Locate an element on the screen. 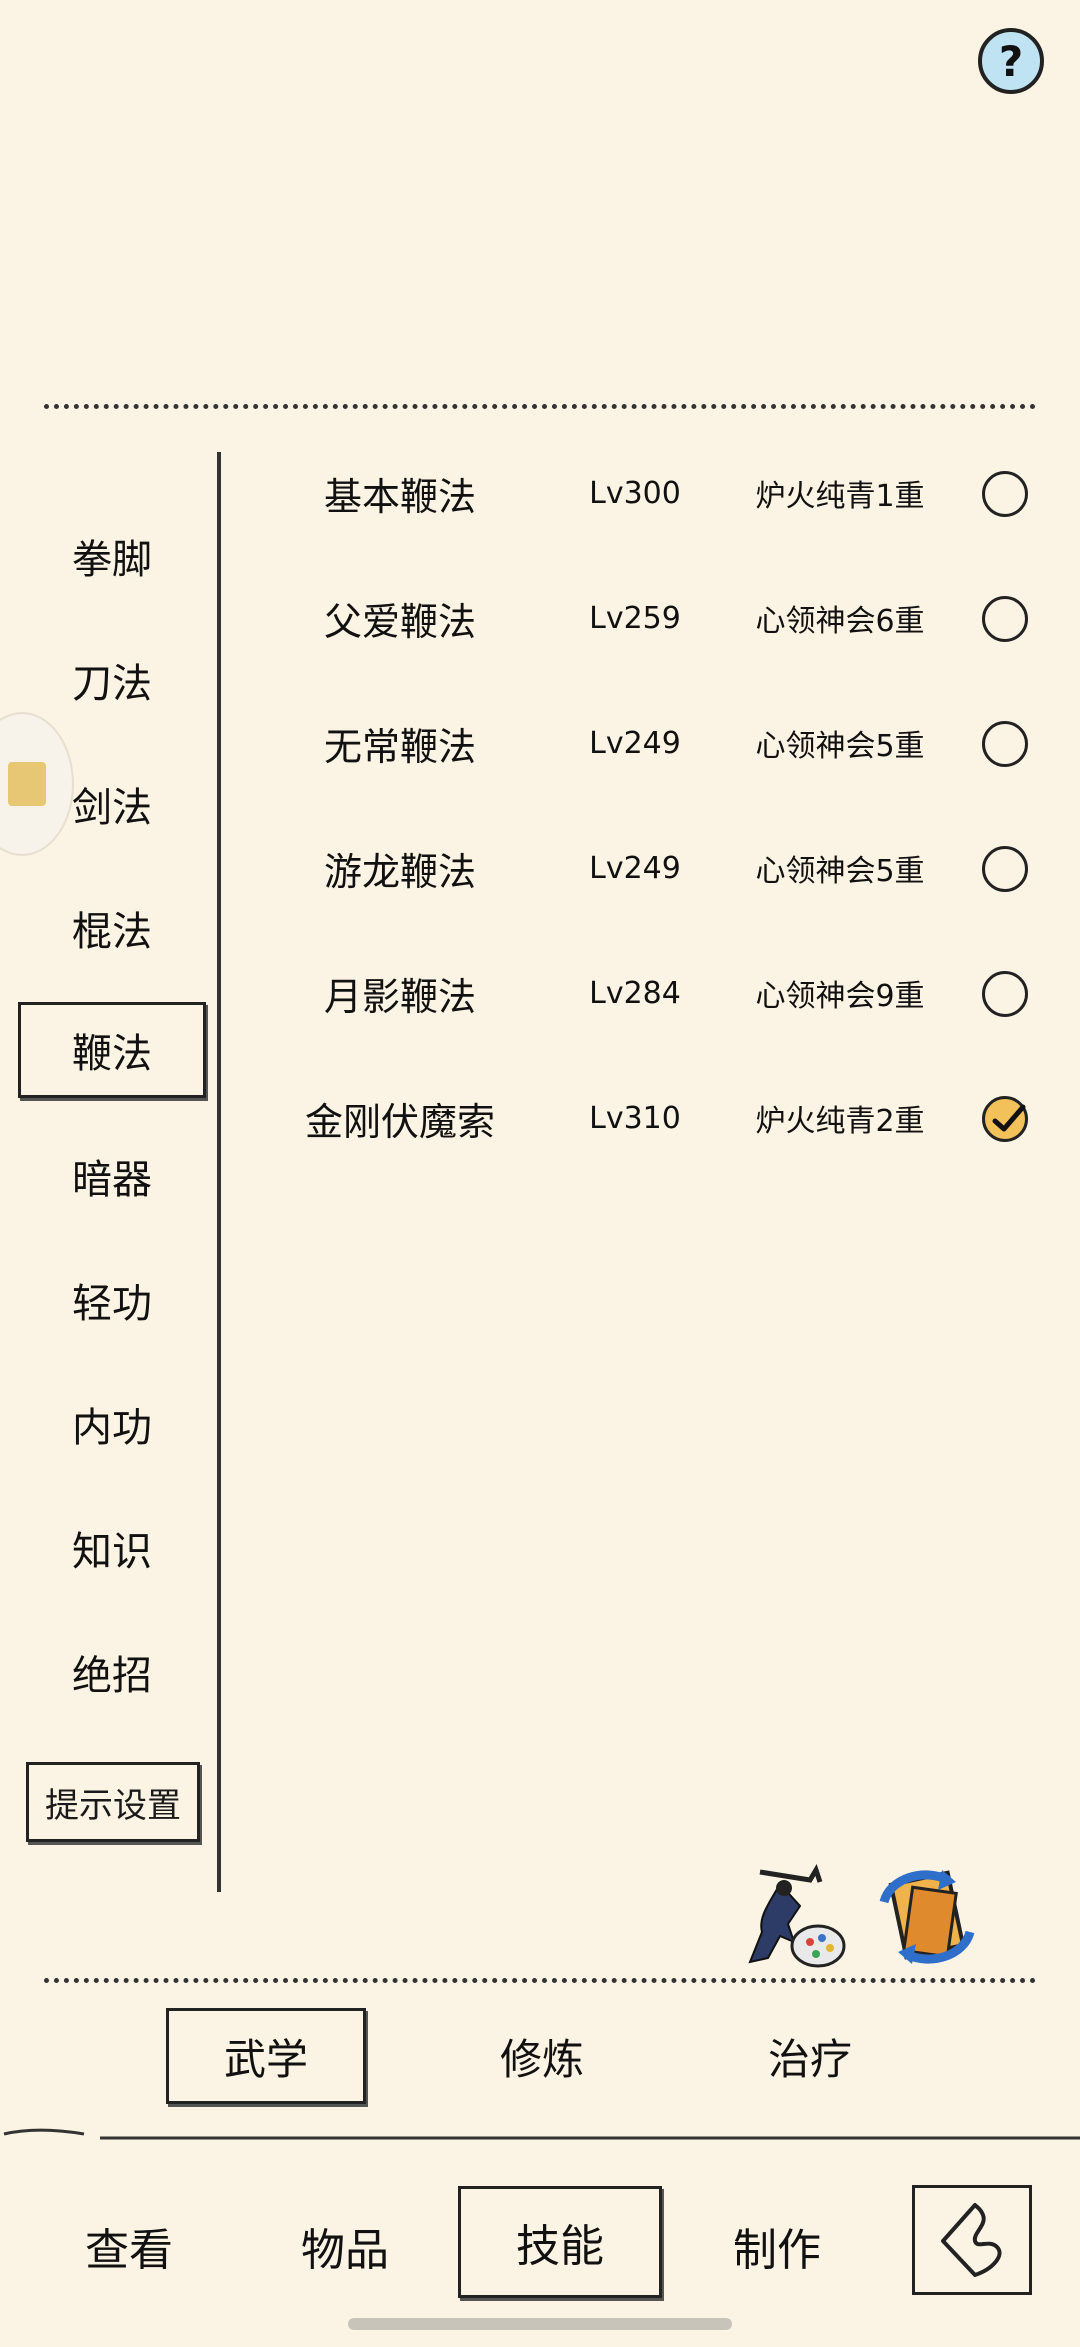 This screenshot has height=2347, width=1080. help-icon: ? is located at coordinates (1011, 61).